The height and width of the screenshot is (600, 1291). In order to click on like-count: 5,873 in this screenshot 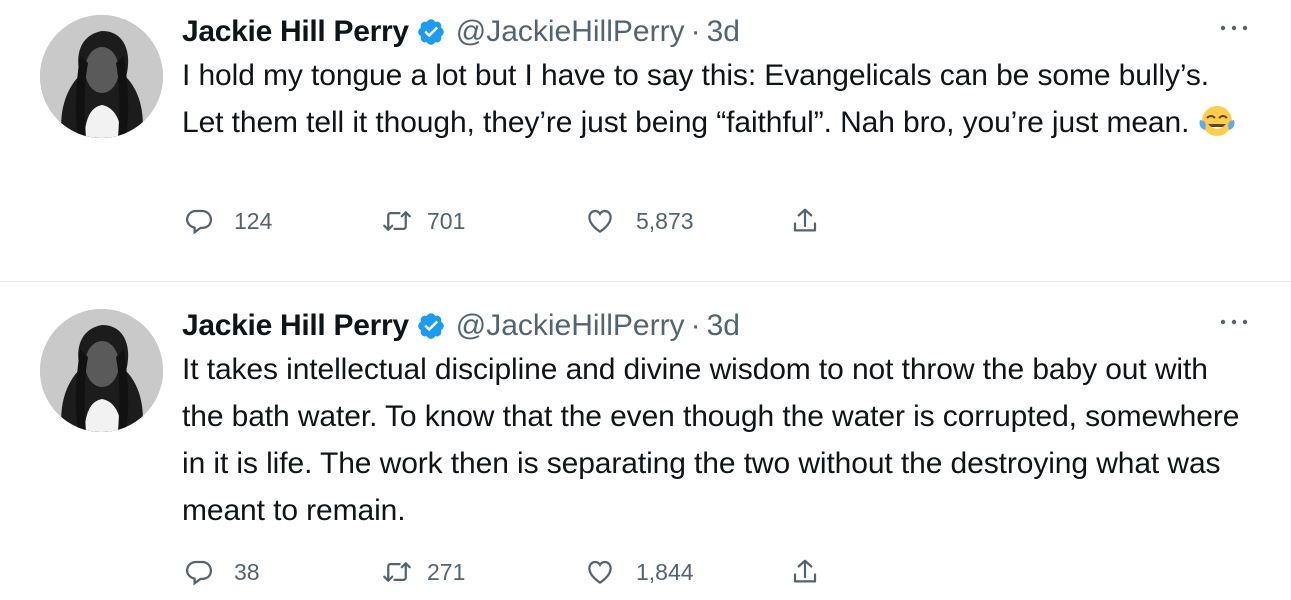, I will do `click(665, 220)`.